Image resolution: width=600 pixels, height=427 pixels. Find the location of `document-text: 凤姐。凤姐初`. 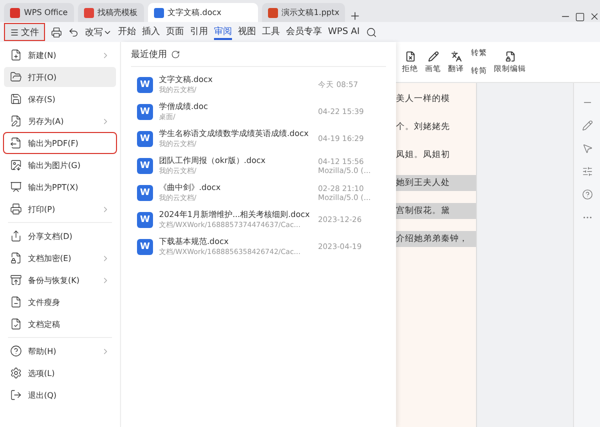

document-text: 凤姐。凤姐初 is located at coordinates (423, 155).